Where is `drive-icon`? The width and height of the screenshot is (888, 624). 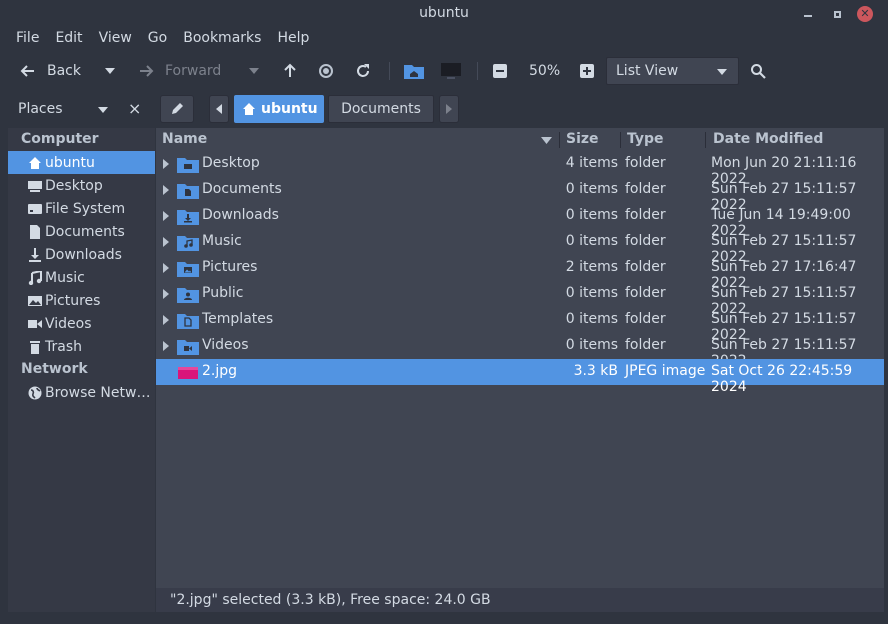 drive-icon is located at coordinates (35, 209).